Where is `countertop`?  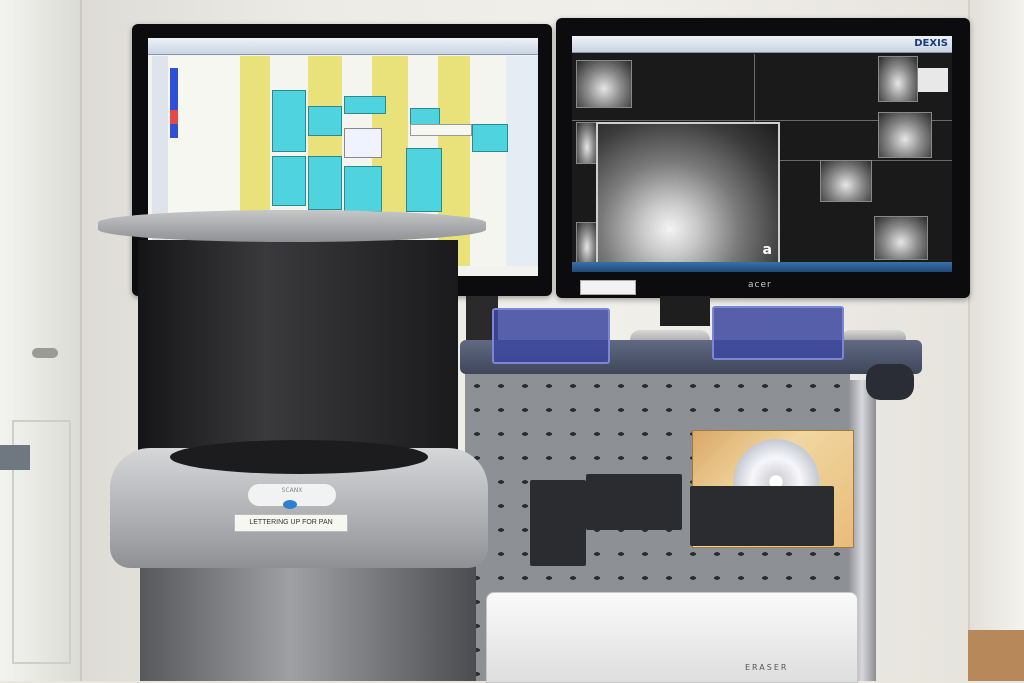 countertop is located at coordinates (15, 457).